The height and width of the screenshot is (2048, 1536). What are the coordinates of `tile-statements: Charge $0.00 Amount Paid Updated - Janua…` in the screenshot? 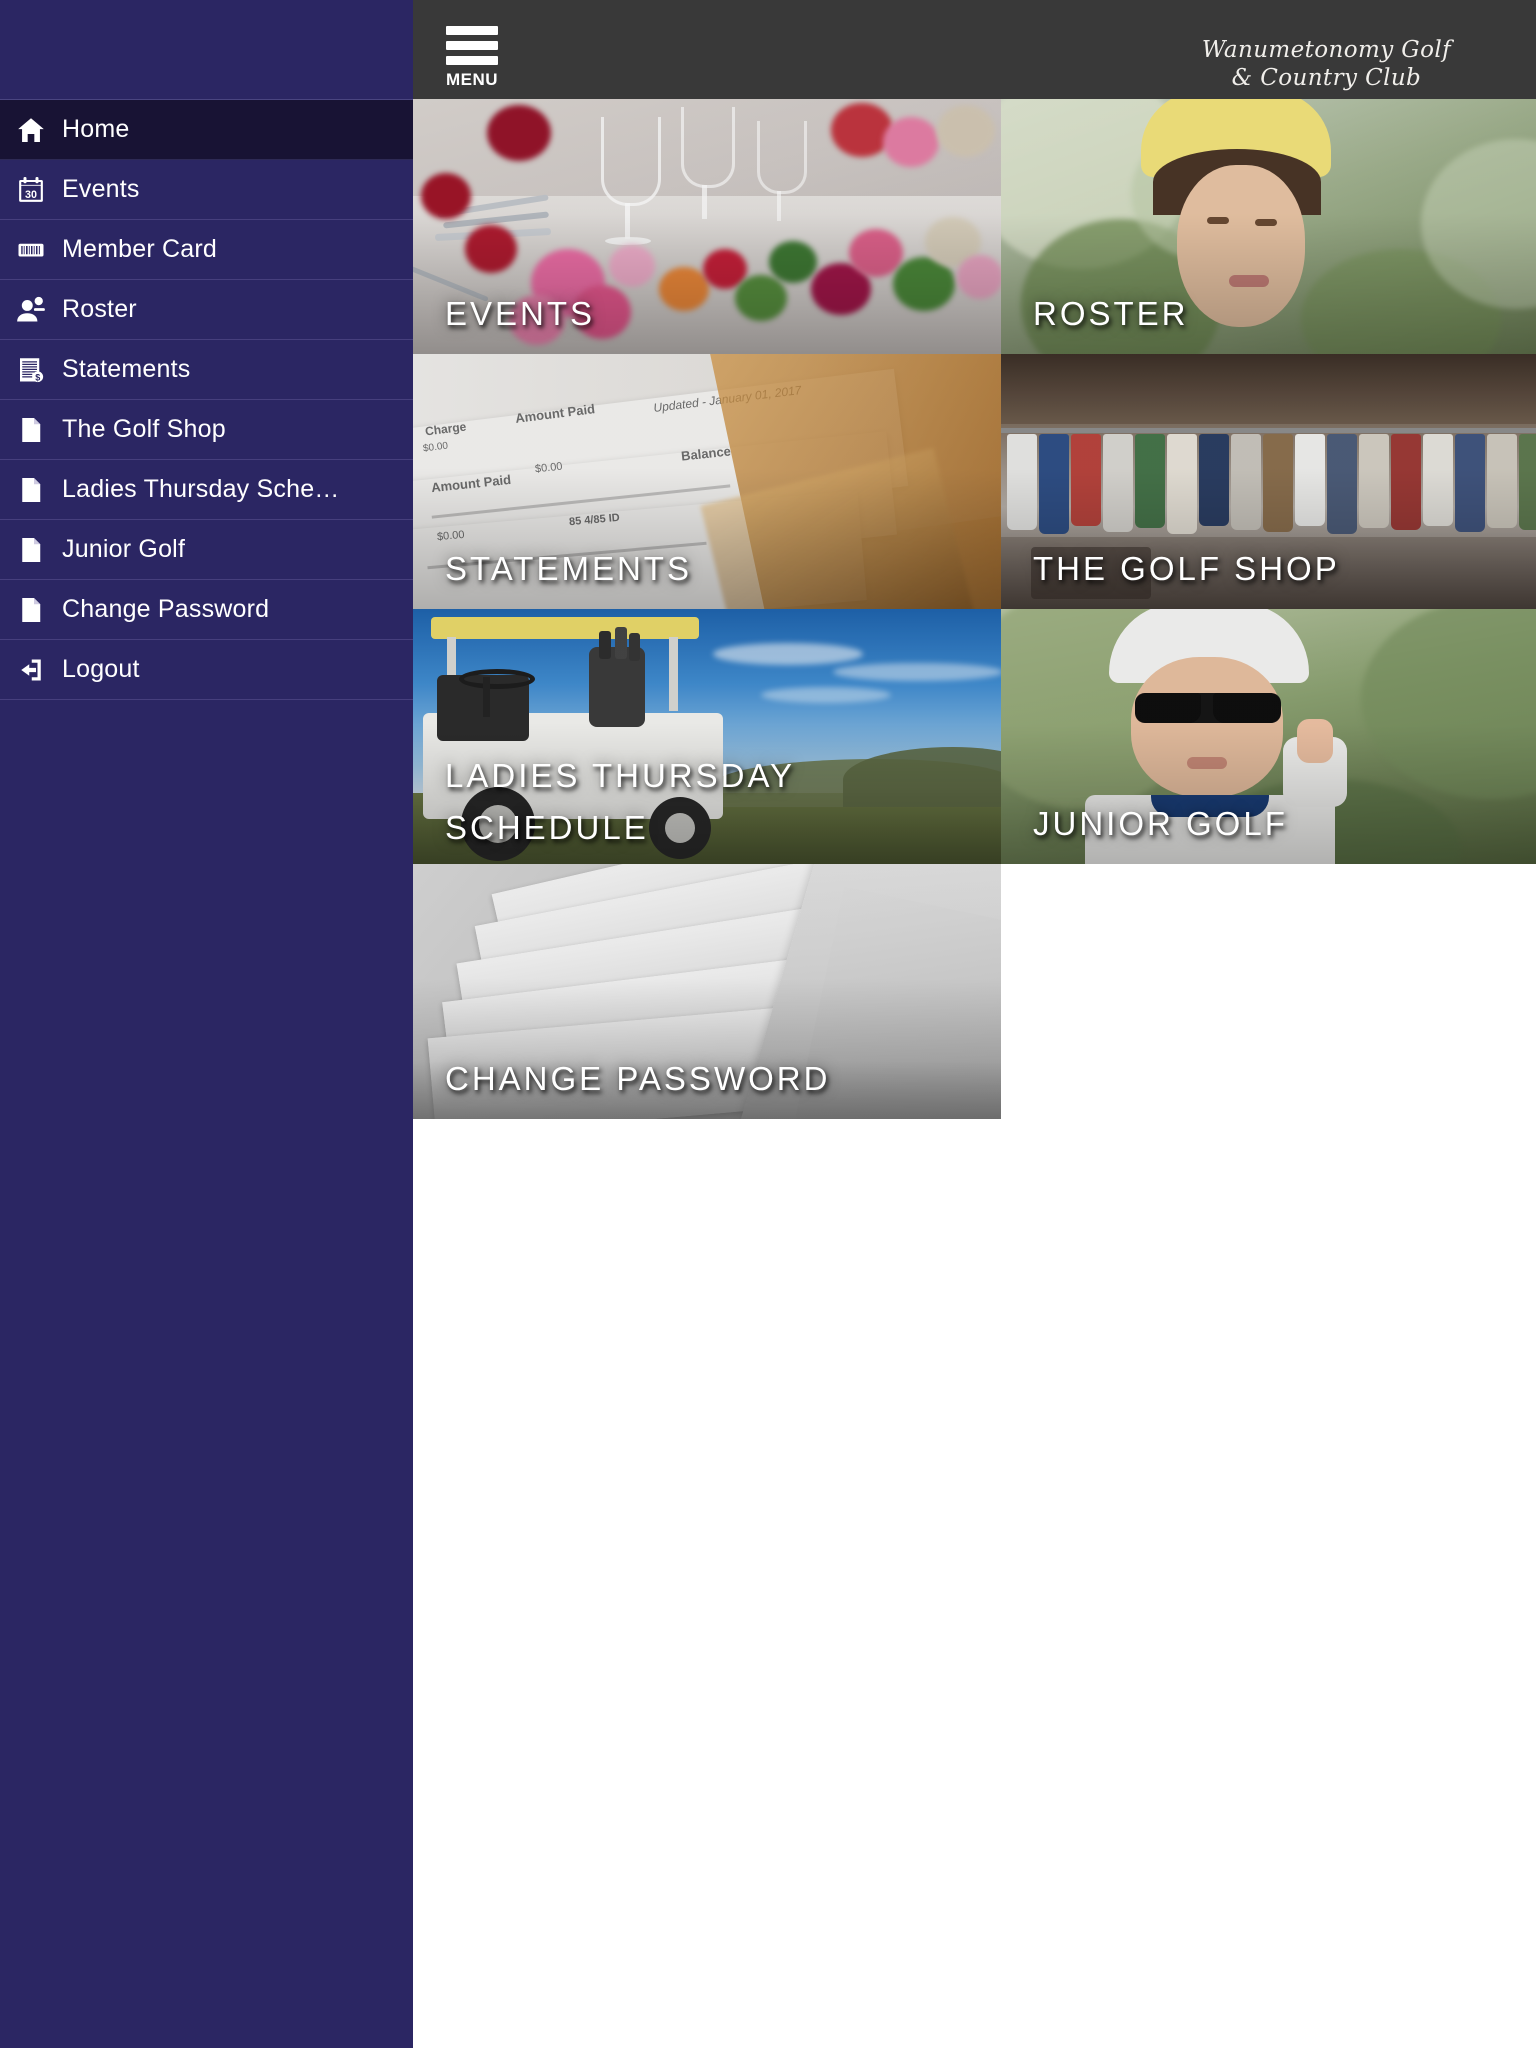 It's located at (707, 481).